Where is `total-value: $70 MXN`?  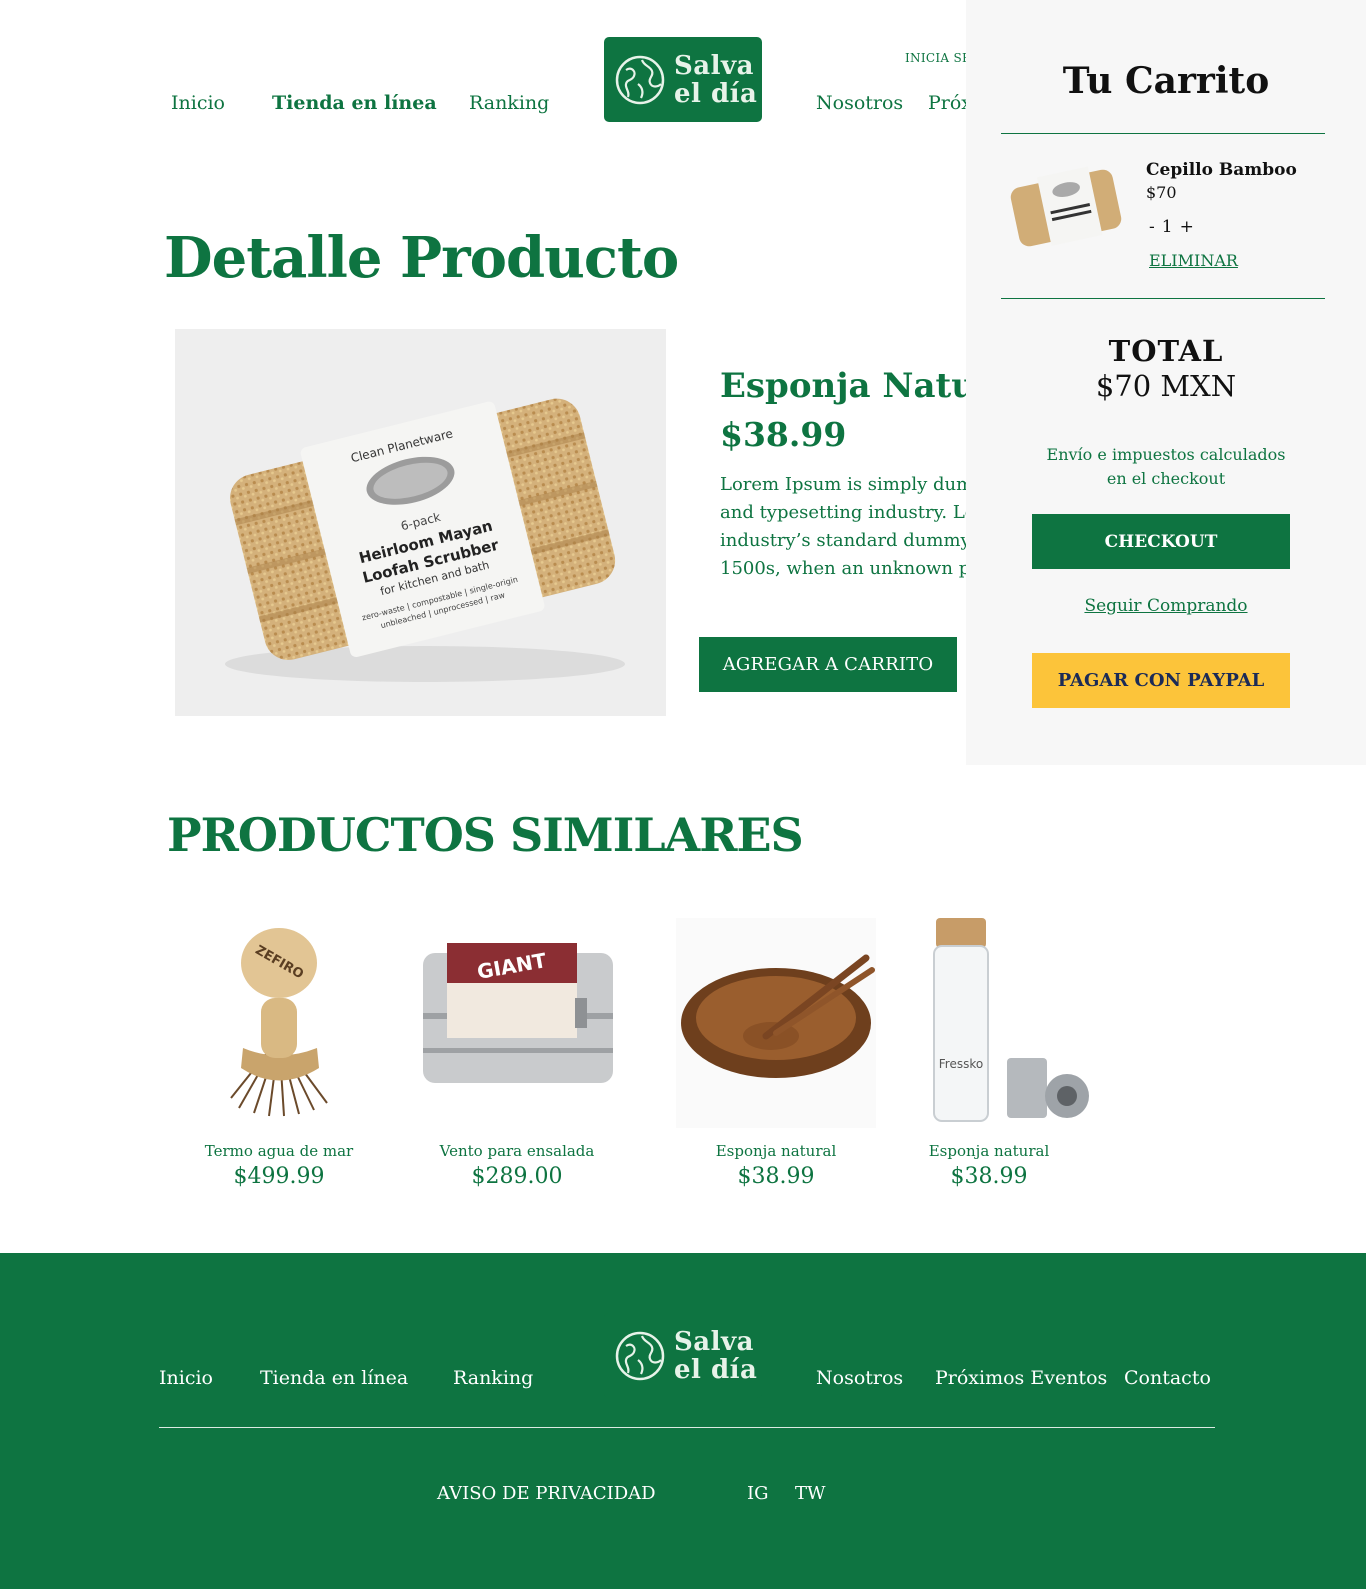 total-value: $70 MXN is located at coordinates (1166, 386).